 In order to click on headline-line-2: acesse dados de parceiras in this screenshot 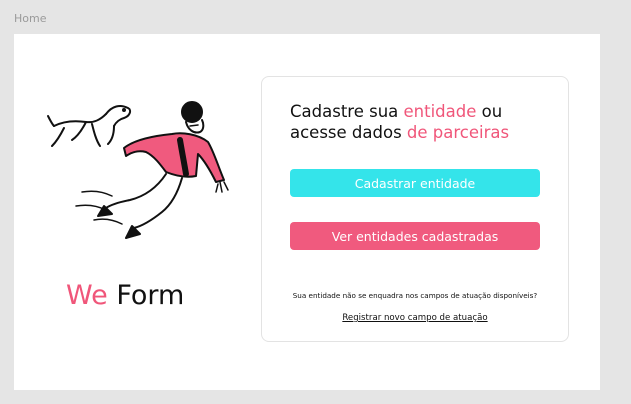, I will do `click(399, 132)`.